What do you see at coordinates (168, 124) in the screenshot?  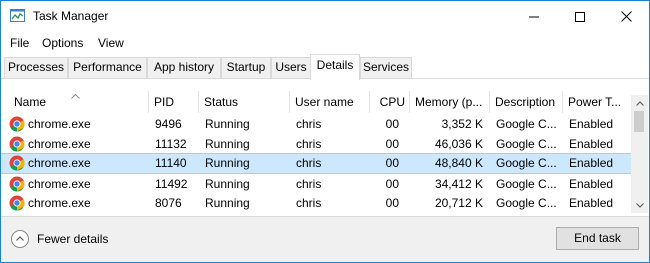 I see `process-pid: 9496` at bounding box center [168, 124].